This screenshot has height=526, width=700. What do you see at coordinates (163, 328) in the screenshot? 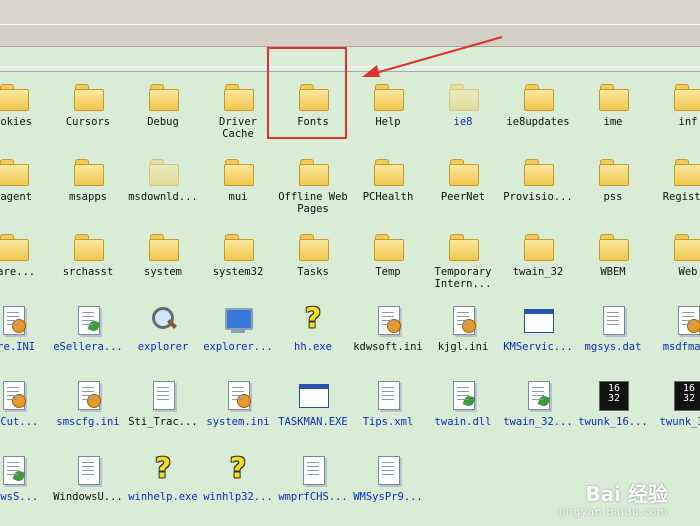
I see `file-item: explorer` at bounding box center [163, 328].